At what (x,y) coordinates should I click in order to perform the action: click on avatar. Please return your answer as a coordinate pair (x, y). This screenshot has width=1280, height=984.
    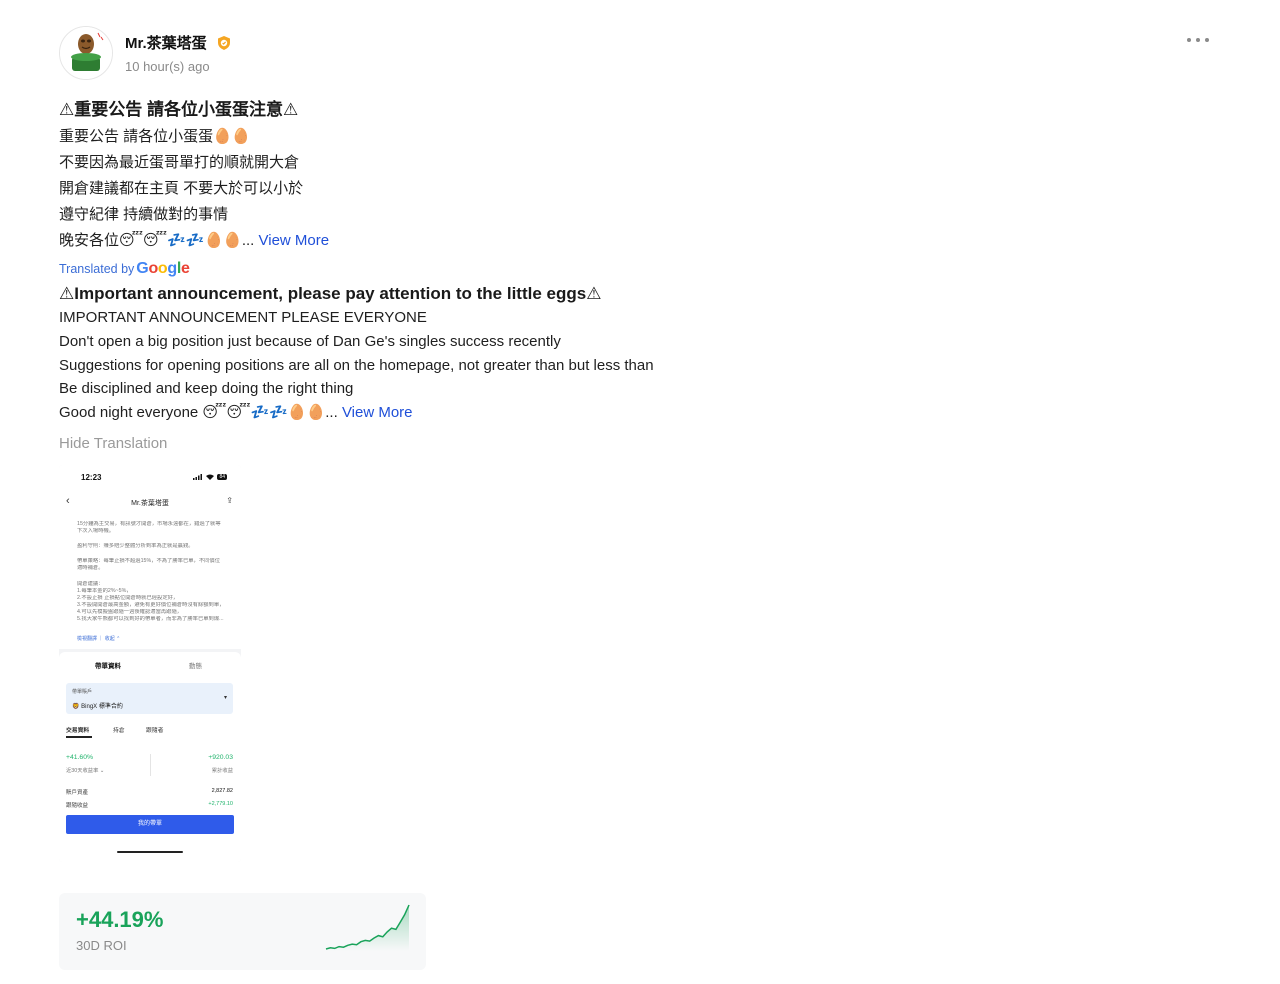
    Looking at the image, I should click on (86, 53).